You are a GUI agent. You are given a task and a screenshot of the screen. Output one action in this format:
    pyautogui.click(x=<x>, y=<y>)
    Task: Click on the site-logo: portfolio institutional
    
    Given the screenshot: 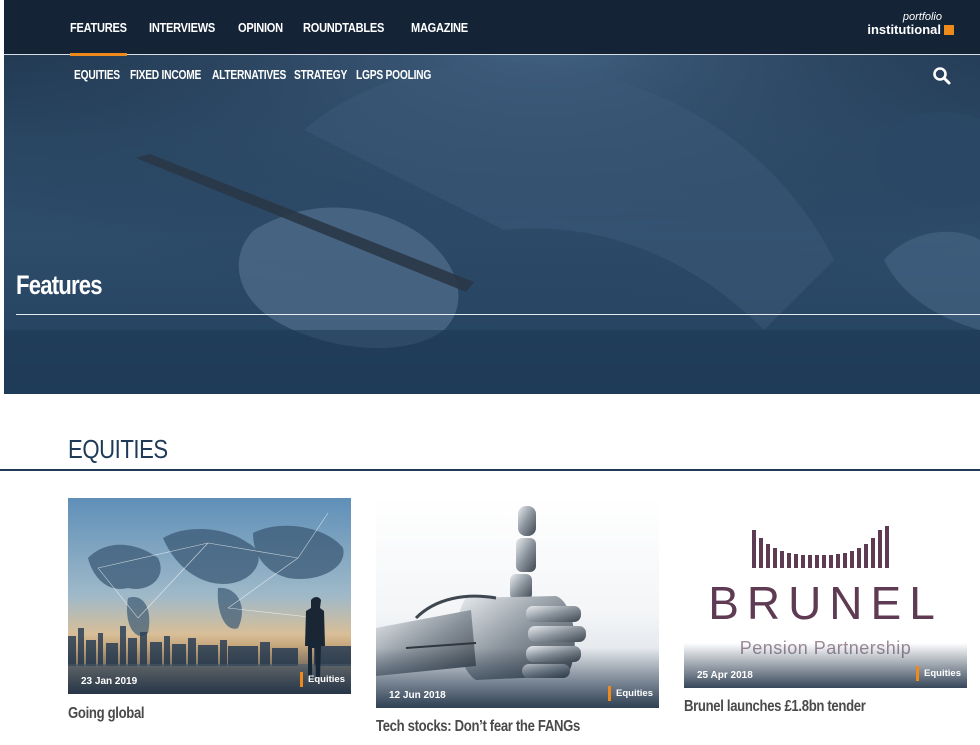 What is the action you would take?
    pyautogui.click(x=910, y=24)
    